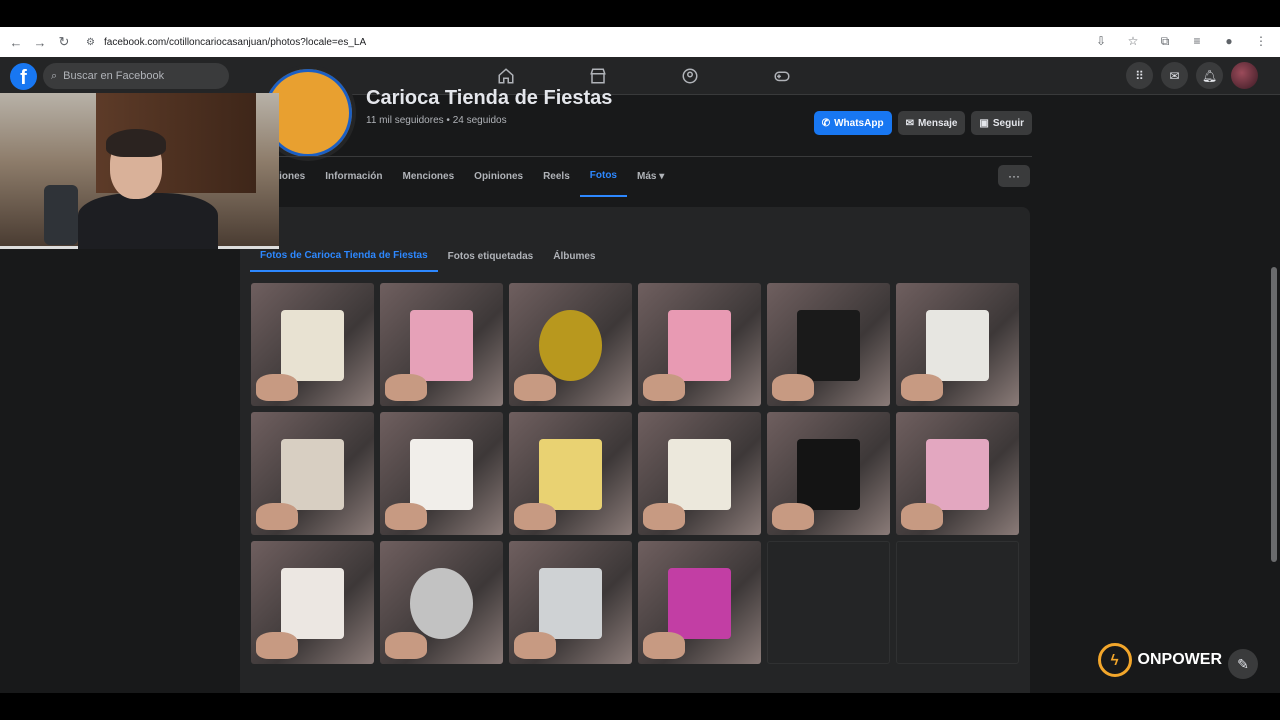 Image resolution: width=1280 pixels, height=720 pixels. I want to click on webcam-overlay, so click(139, 171).